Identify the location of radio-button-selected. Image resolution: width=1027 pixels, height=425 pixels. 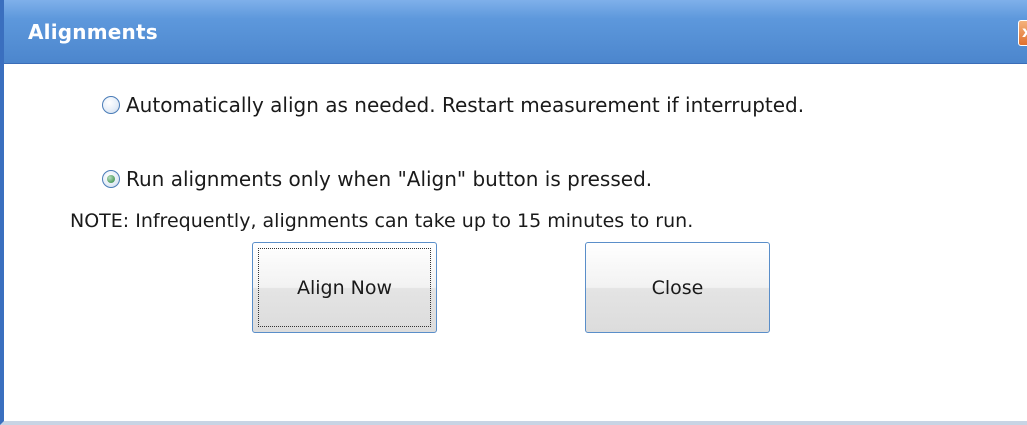
(111, 179).